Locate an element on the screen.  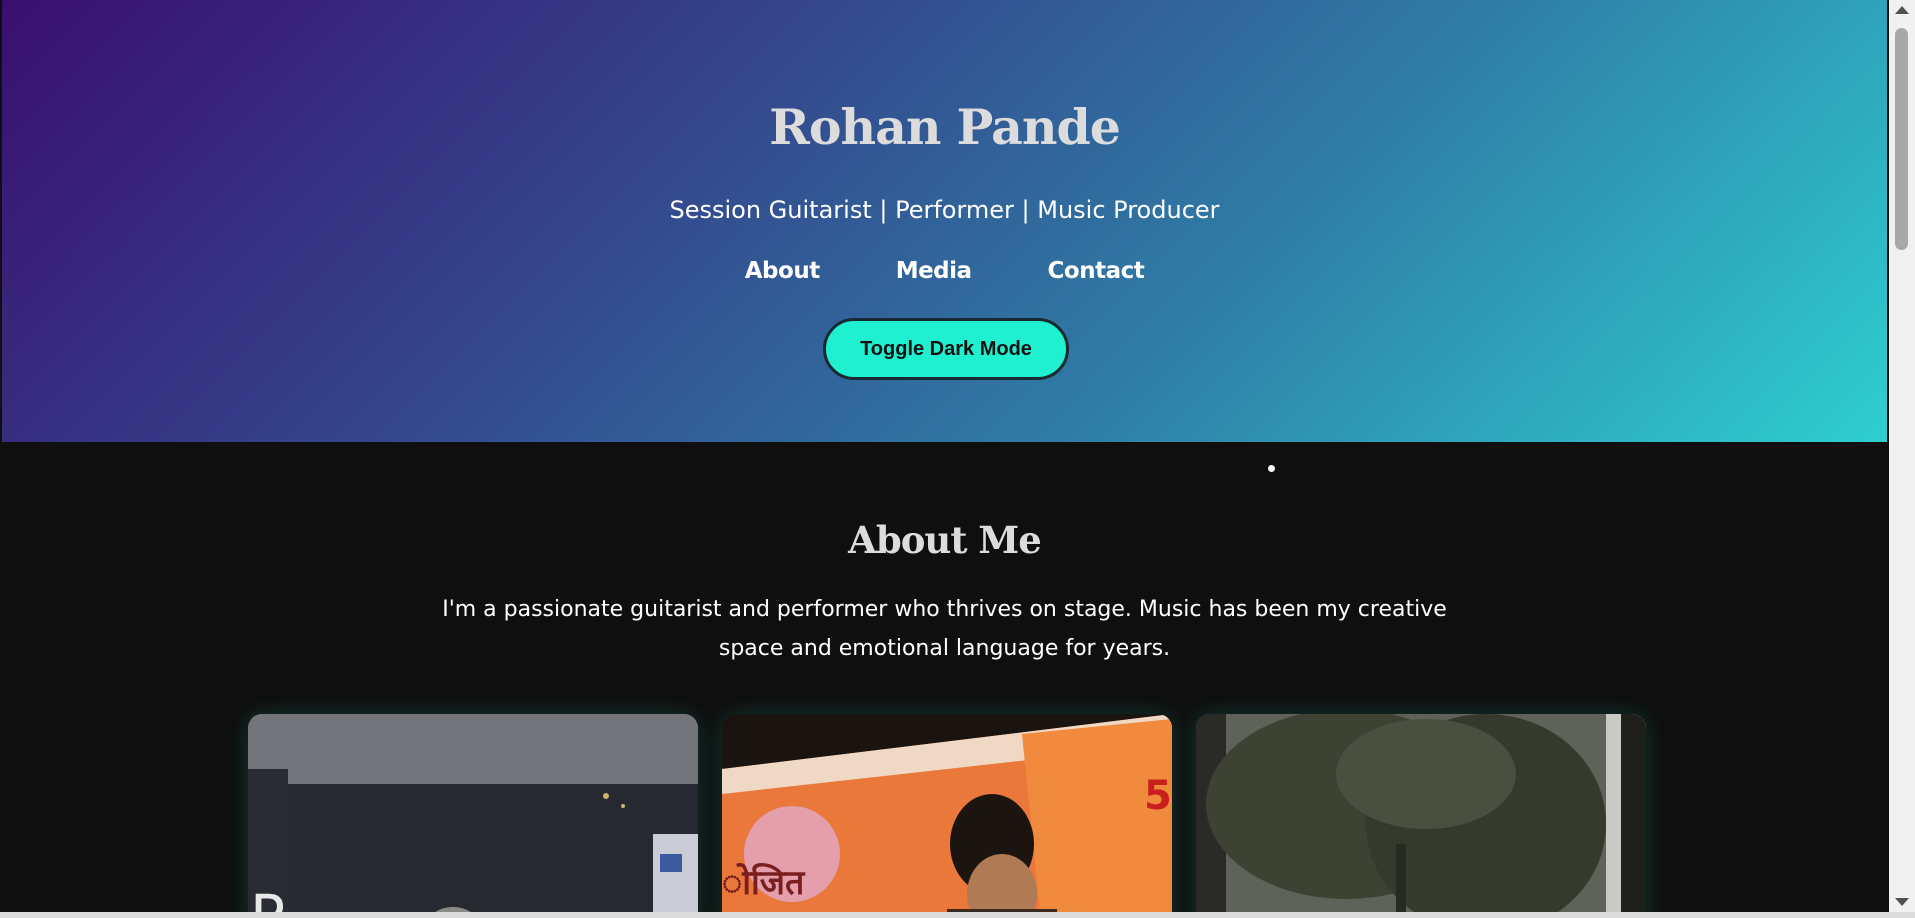
scroll-down-arrow-icon is located at coordinates (1902, 902).